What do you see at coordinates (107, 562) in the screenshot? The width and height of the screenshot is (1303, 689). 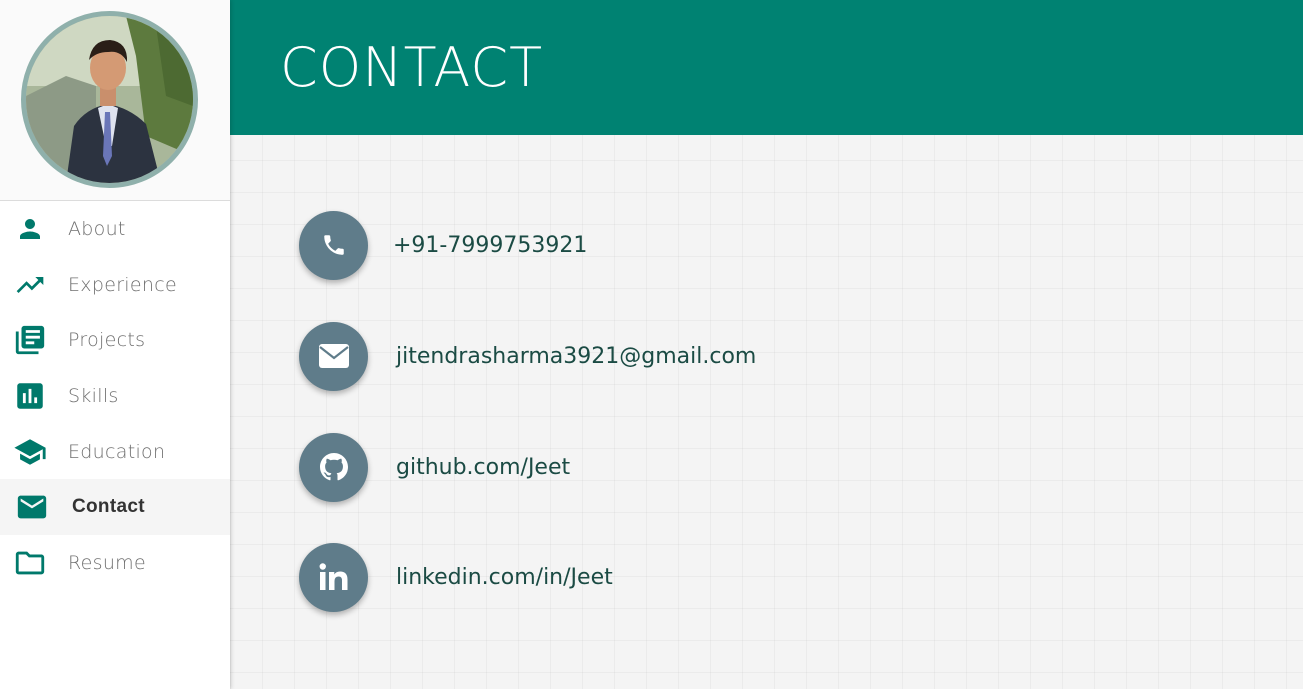 I see `sidebar-item-label: Resume` at bounding box center [107, 562].